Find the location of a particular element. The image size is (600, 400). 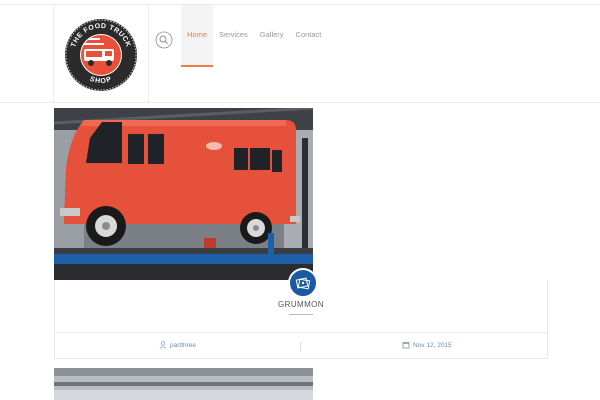

food-truck-logo: THE FOOD TRUCK SHOP is located at coordinates (101, 55).